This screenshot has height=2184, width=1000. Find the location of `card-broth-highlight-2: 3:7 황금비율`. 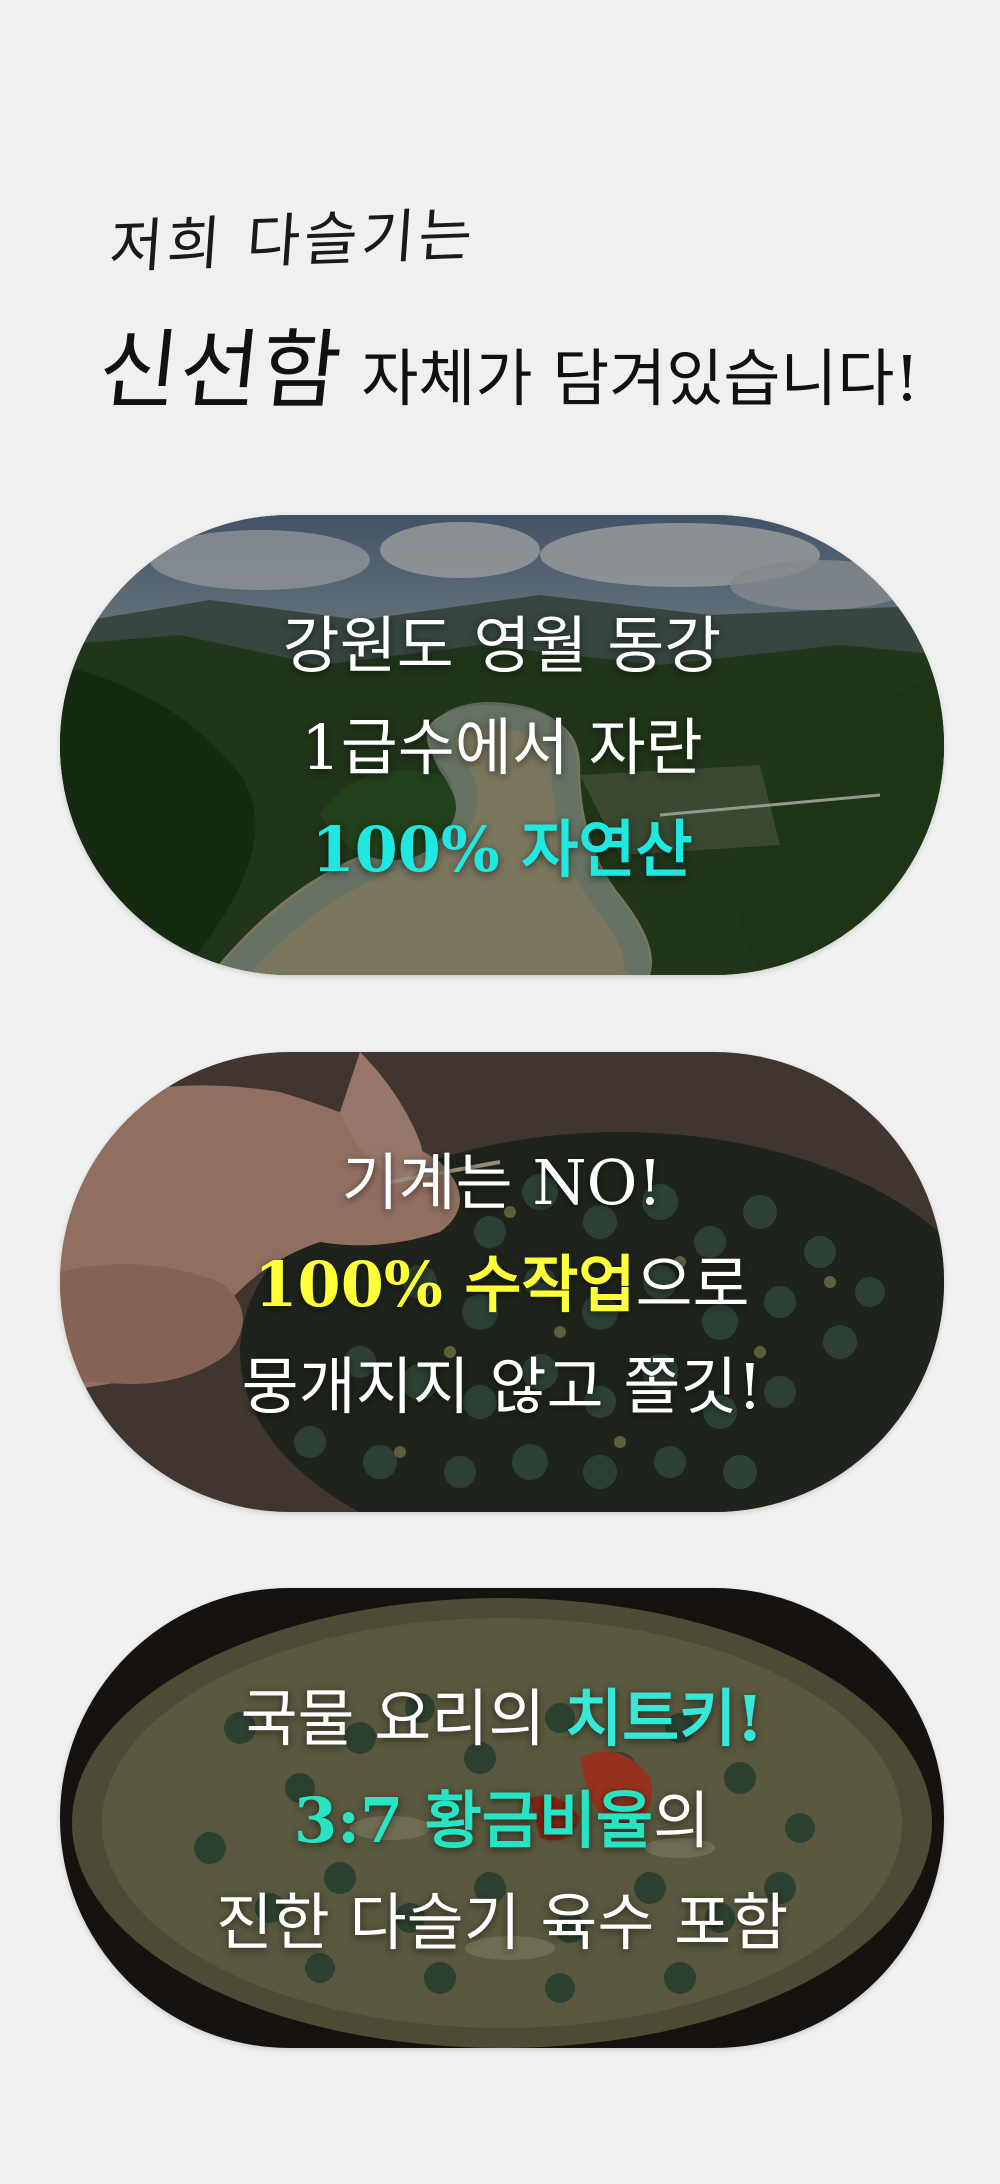

card-broth-highlight-2: 3:7 황금비율 is located at coordinates (473, 1820).